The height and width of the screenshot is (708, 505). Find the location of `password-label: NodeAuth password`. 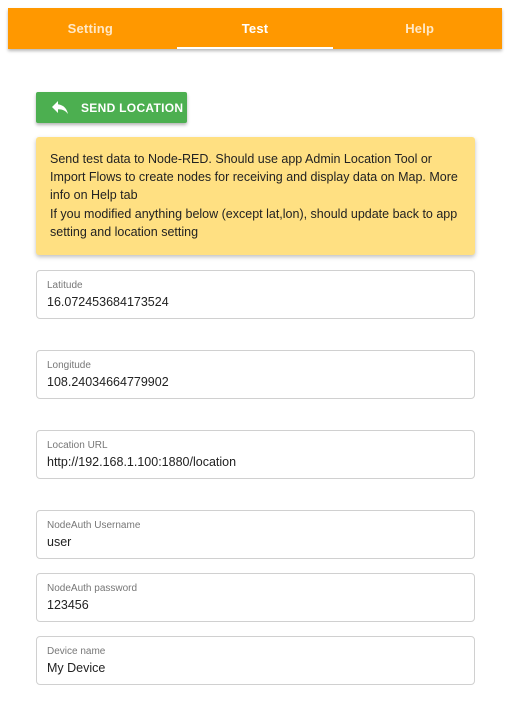

password-label: NodeAuth password is located at coordinates (92, 588).